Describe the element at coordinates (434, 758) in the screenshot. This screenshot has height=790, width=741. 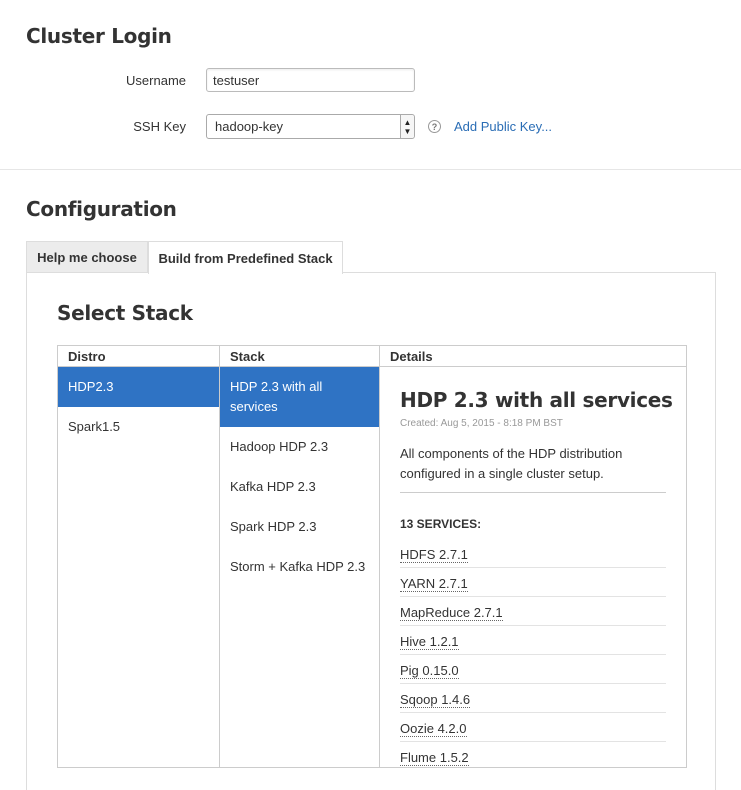
I see `service-name: Flume 1.5.2` at that location.